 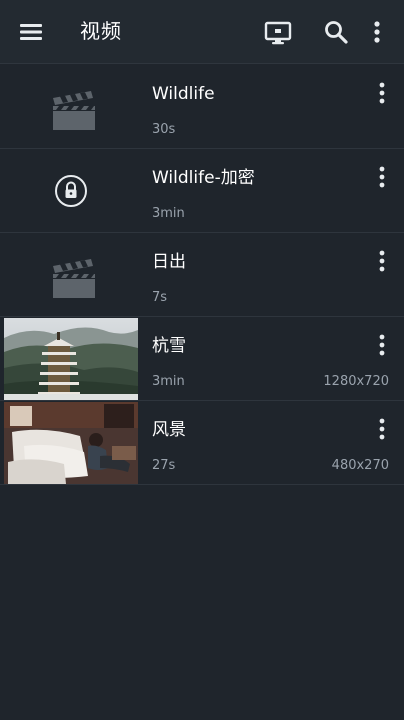 I want to click on video-title: 杭雪, so click(x=169, y=346).